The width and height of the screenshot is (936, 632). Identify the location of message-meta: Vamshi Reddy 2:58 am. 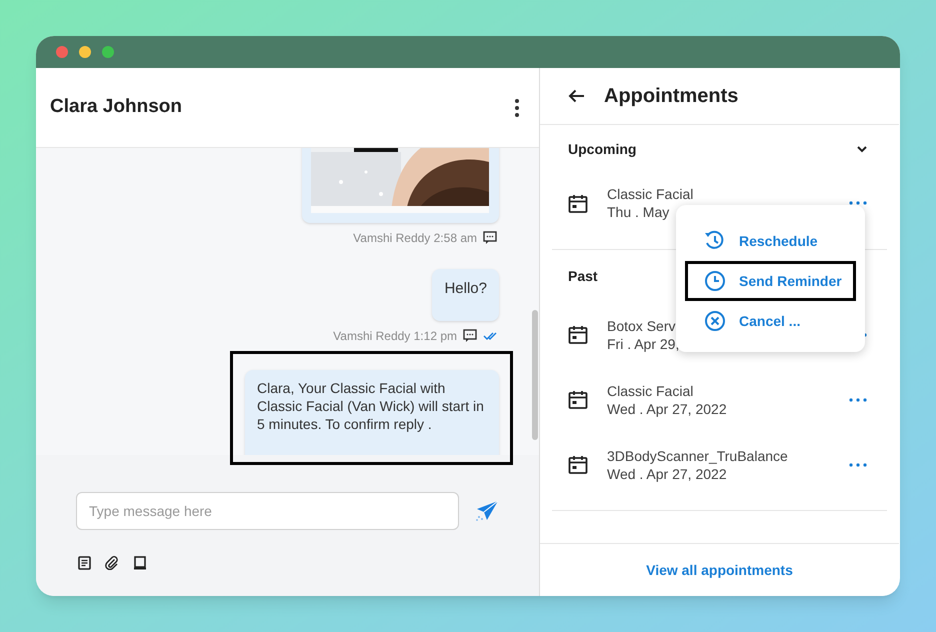
(415, 238).